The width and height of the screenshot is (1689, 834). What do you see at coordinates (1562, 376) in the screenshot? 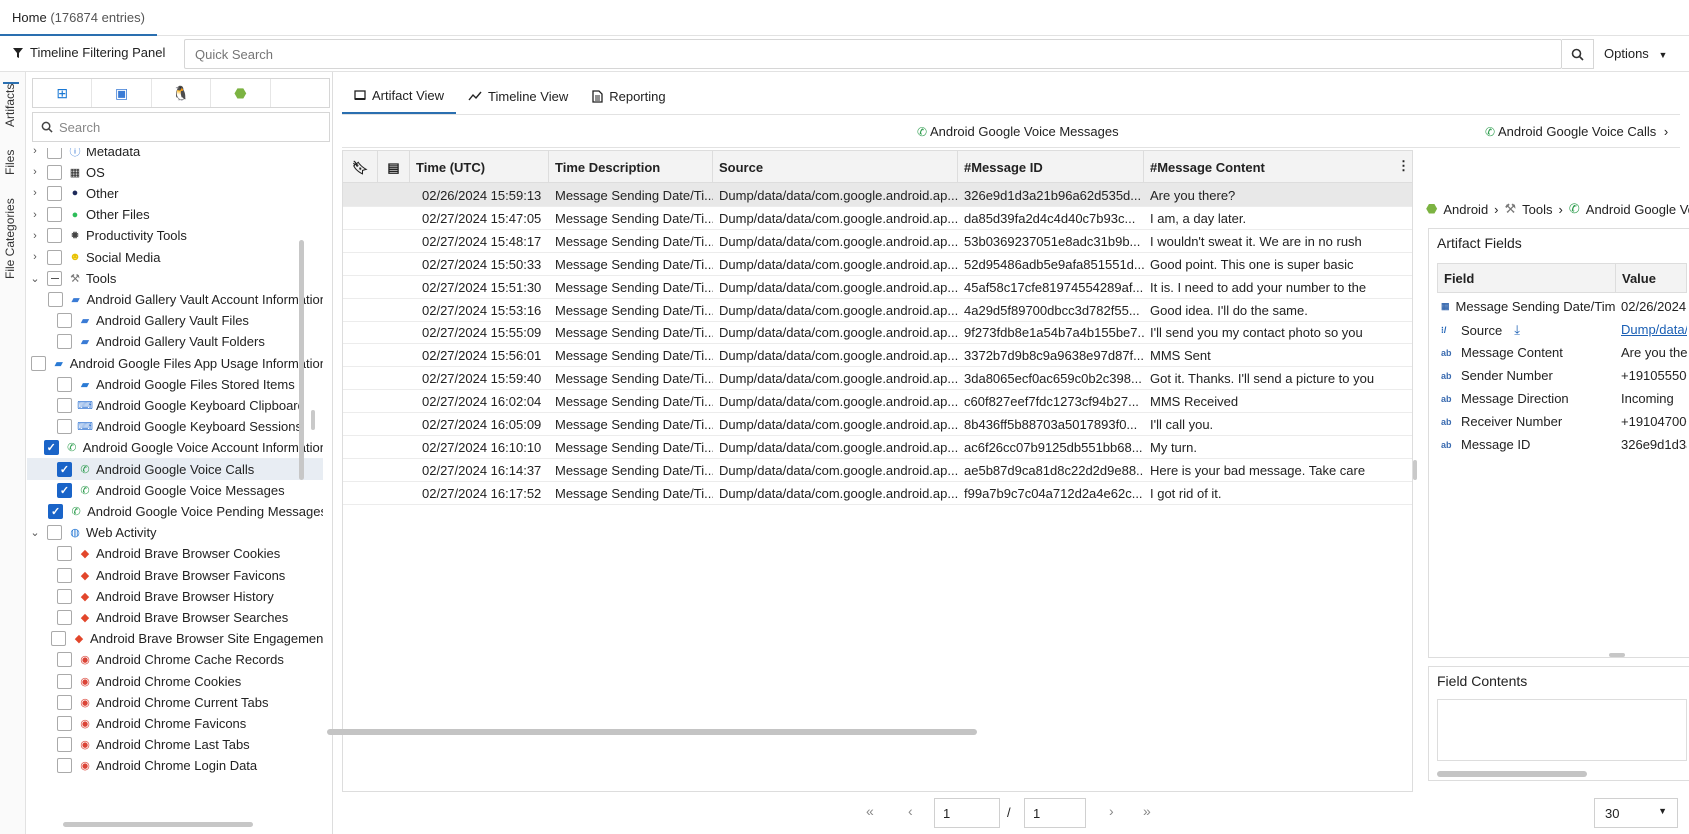
I see `field-row: ab Sender Number +19105550000` at bounding box center [1562, 376].